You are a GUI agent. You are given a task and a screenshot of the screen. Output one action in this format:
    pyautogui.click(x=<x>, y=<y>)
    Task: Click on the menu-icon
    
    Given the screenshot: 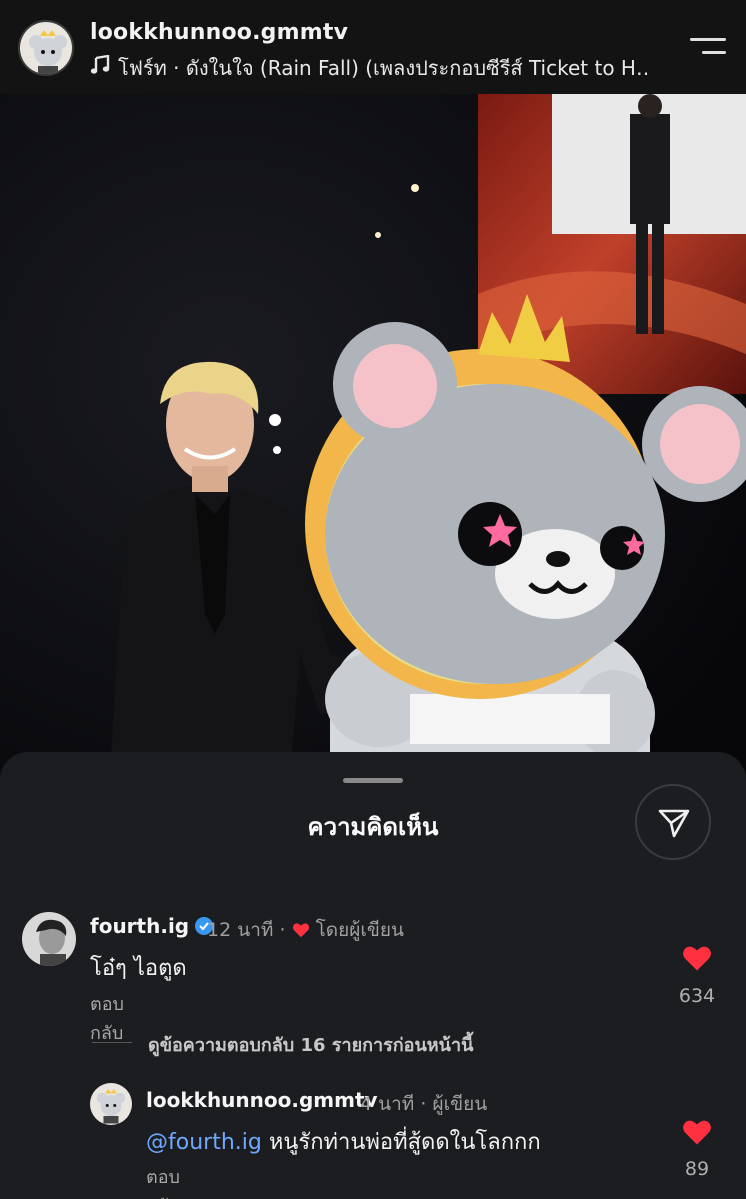 What is the action you would take?
    pyautogui.click(x=708, y=47)
    